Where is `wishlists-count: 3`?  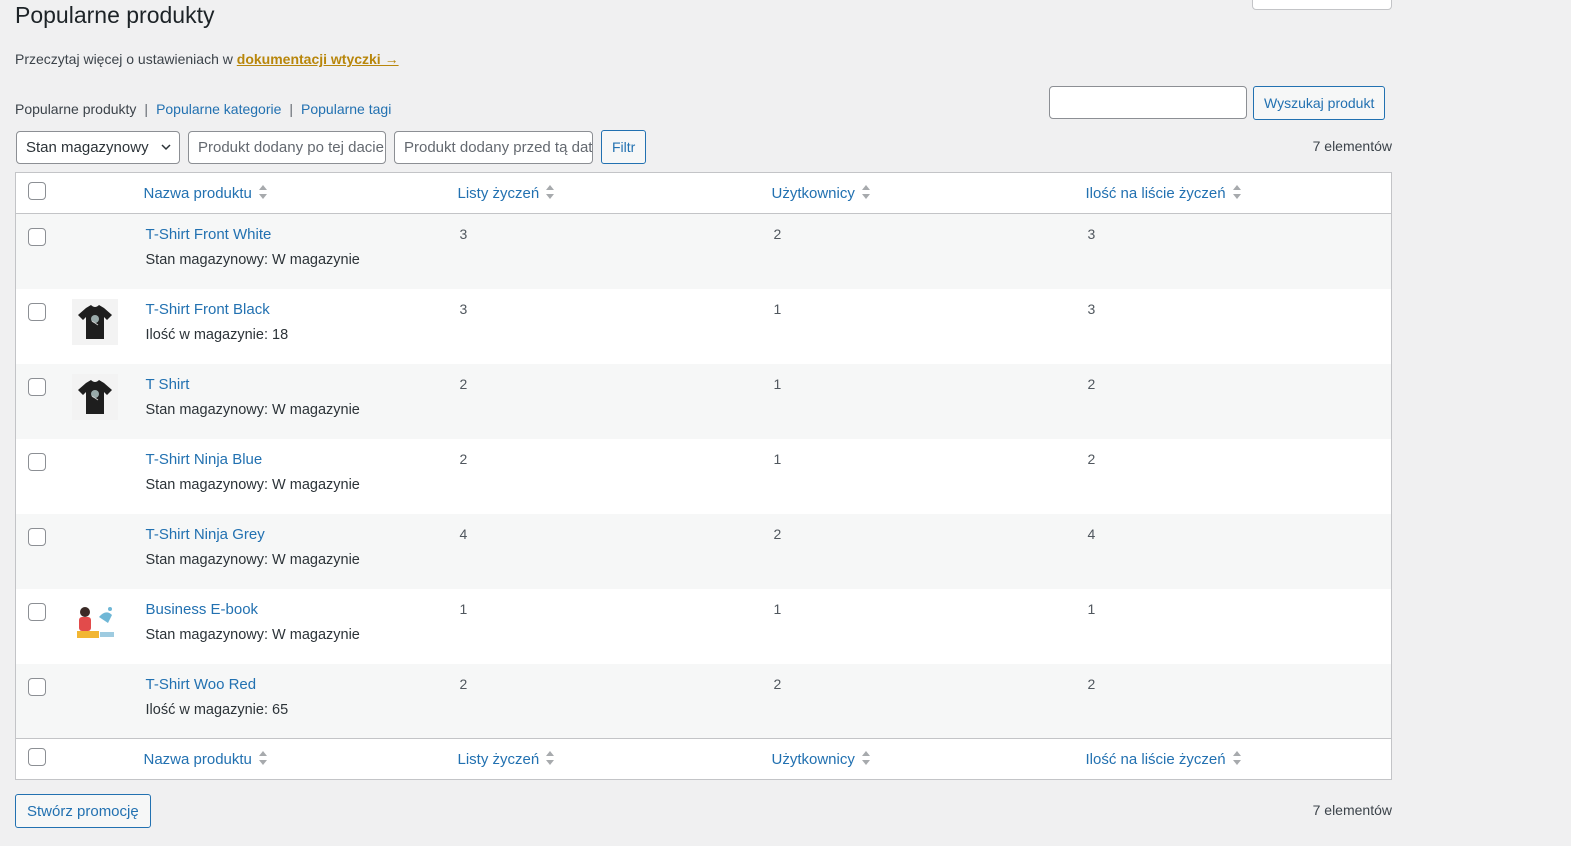
wishlists-count: 3 is located at coordinates (463, 308).